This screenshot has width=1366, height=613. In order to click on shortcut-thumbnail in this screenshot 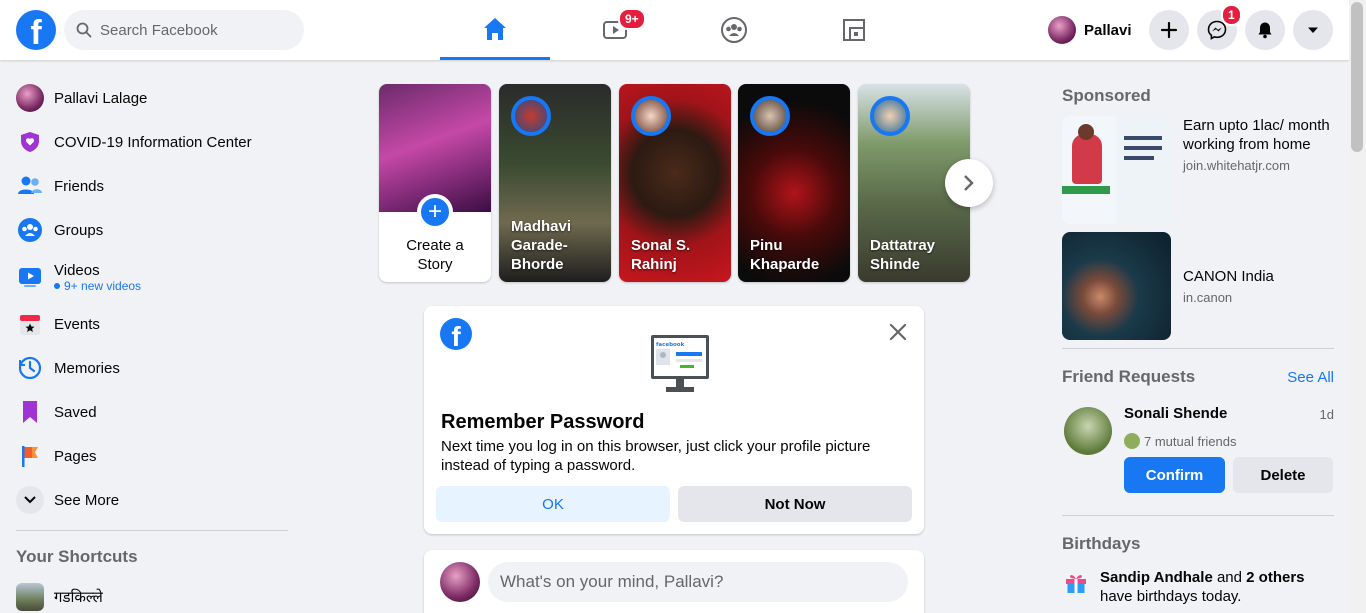, I will do `click(30, 597)`.